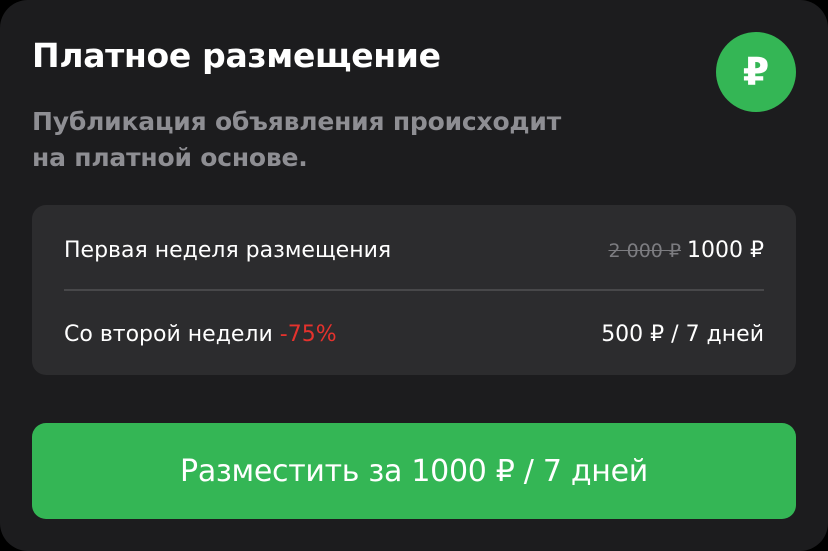 The image size is (828, 551). I want to click on old-price: 2 000 ₽, so click(645, 251).